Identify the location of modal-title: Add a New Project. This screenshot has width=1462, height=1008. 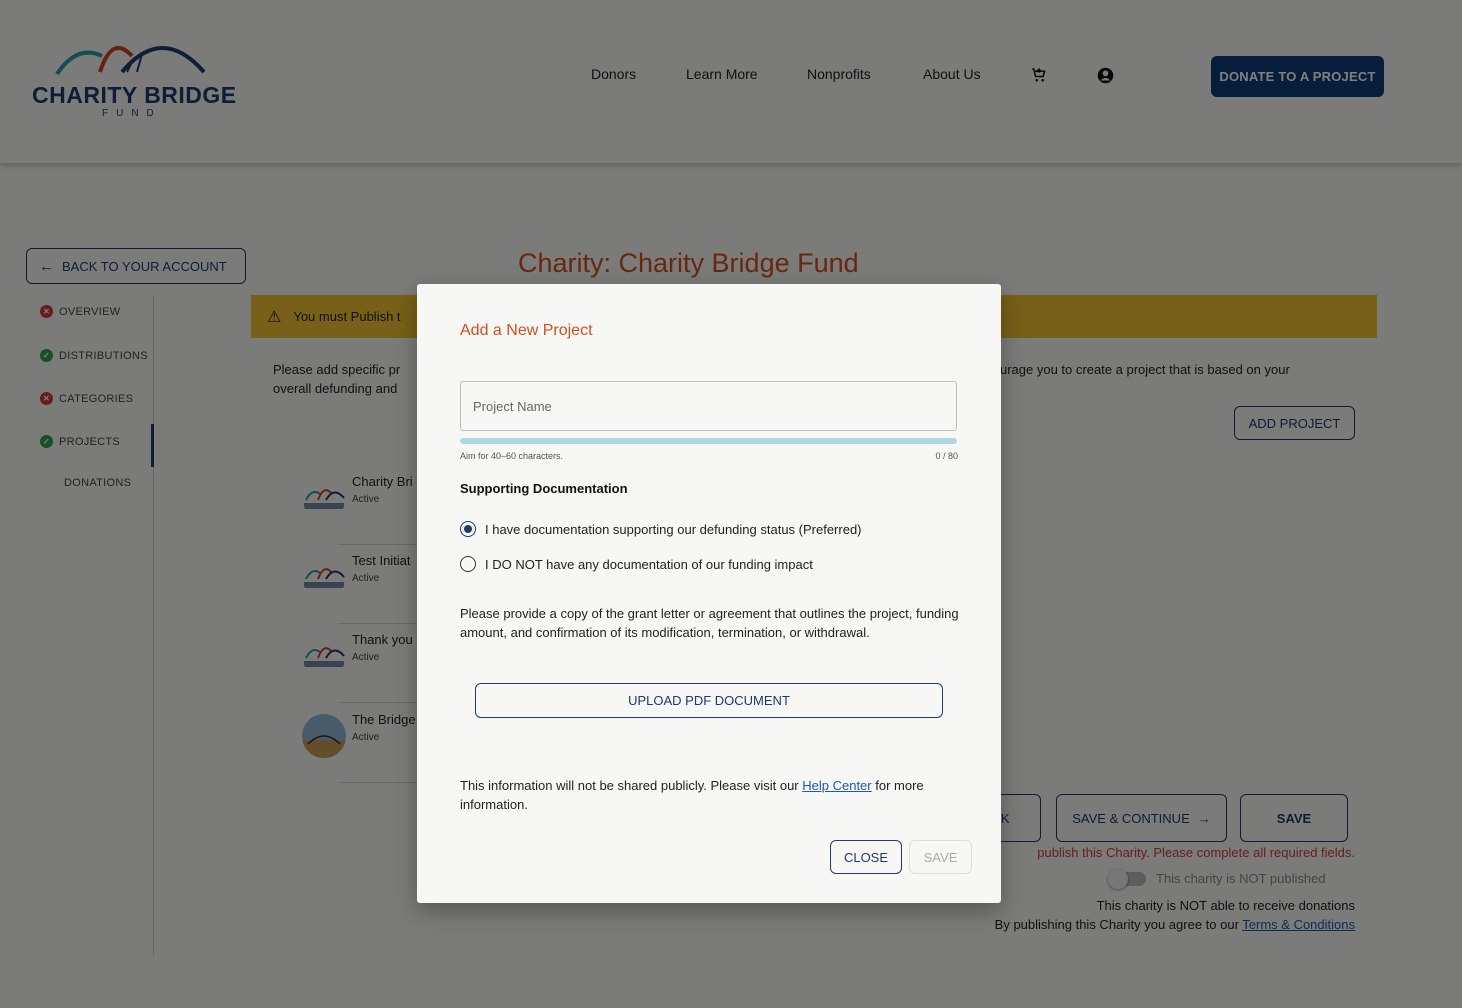
(526, 330).